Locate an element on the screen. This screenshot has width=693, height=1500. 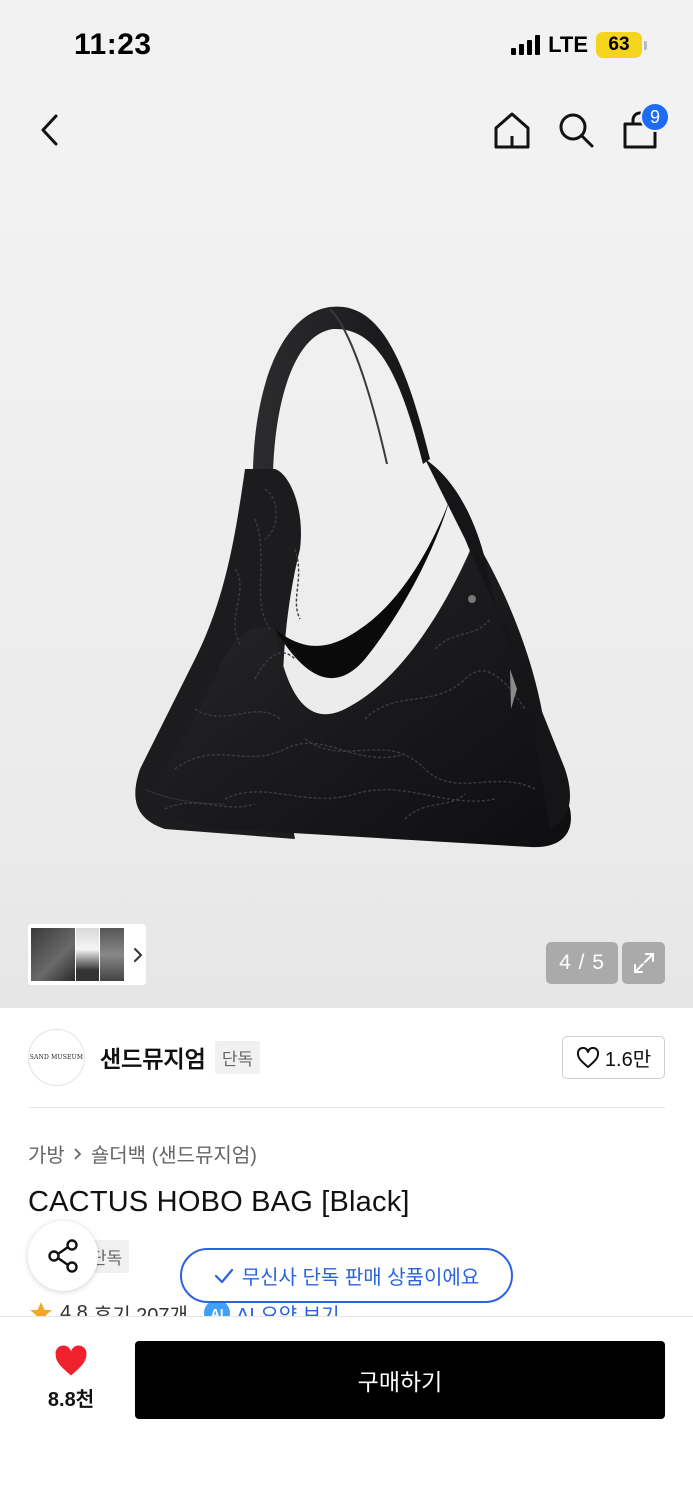
cart-button: 9 is located at coordinates (643, 129).